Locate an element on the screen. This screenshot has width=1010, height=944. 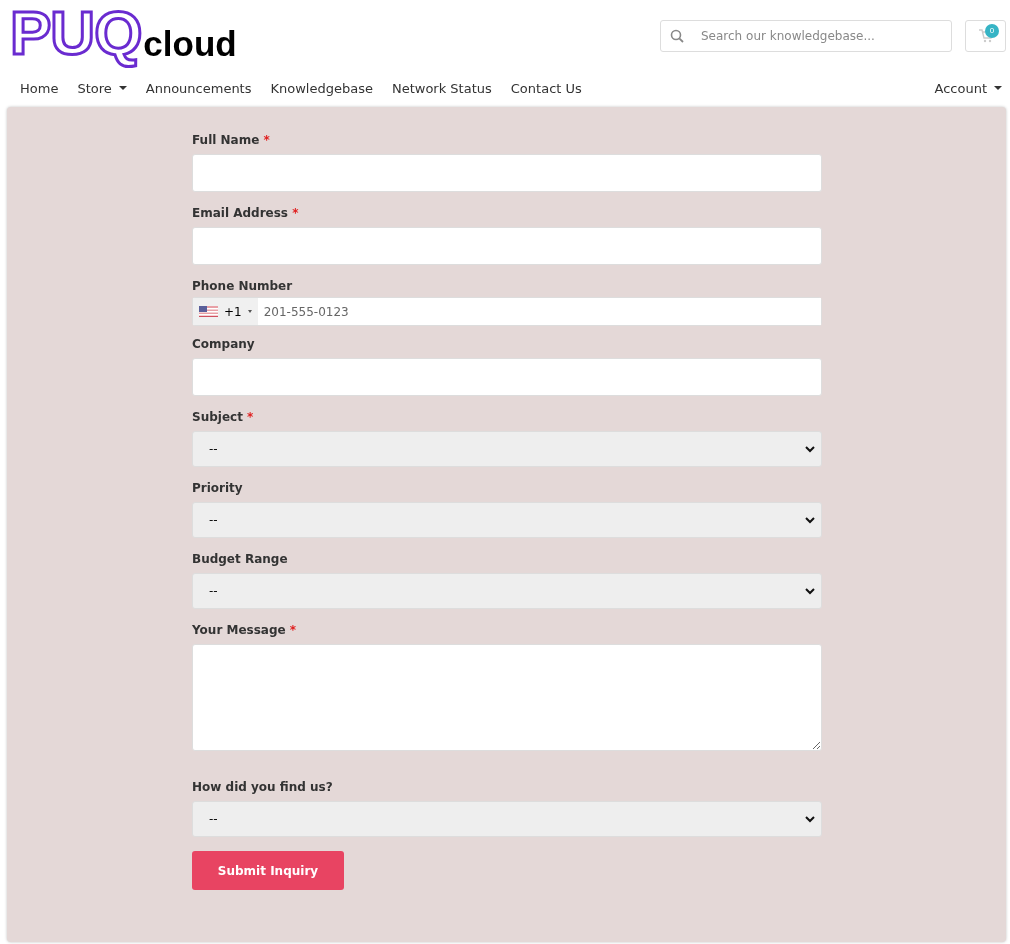
nav-link: Announcements is located at coordinates (198, 88).